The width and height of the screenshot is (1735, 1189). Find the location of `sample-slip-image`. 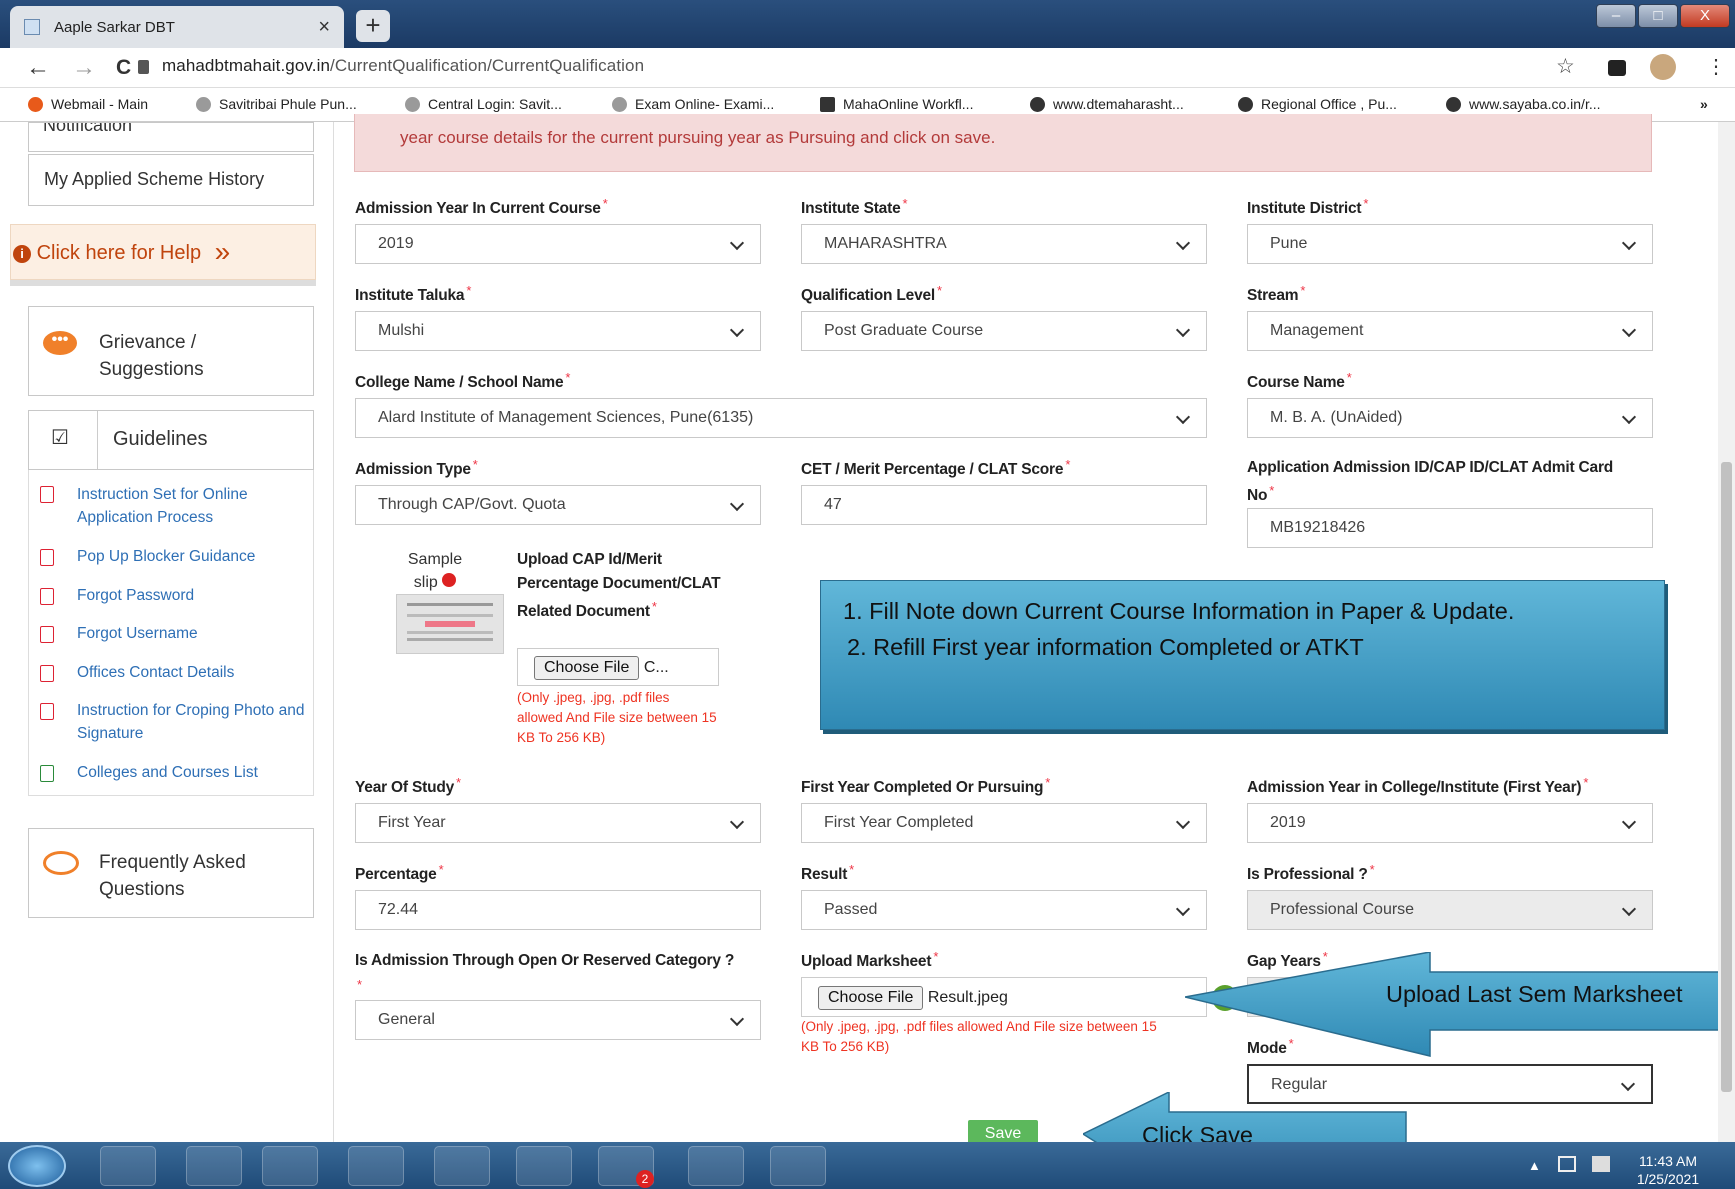

sample-slip-image is located at coordinates (450, 624).